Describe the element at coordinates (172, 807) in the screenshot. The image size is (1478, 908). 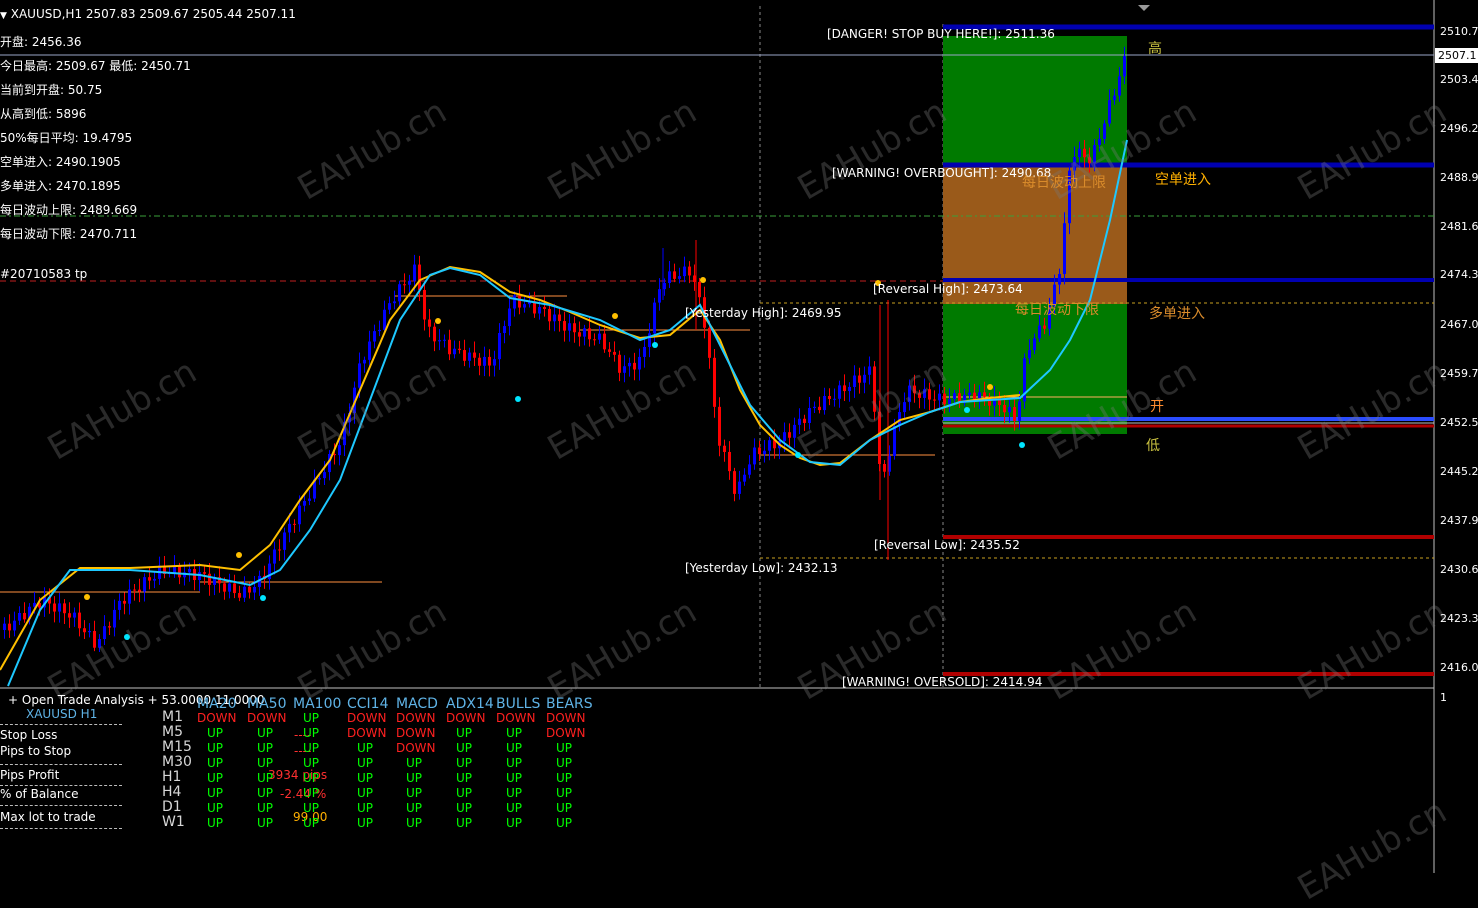
I see `timeframe-label: D1` at that location.